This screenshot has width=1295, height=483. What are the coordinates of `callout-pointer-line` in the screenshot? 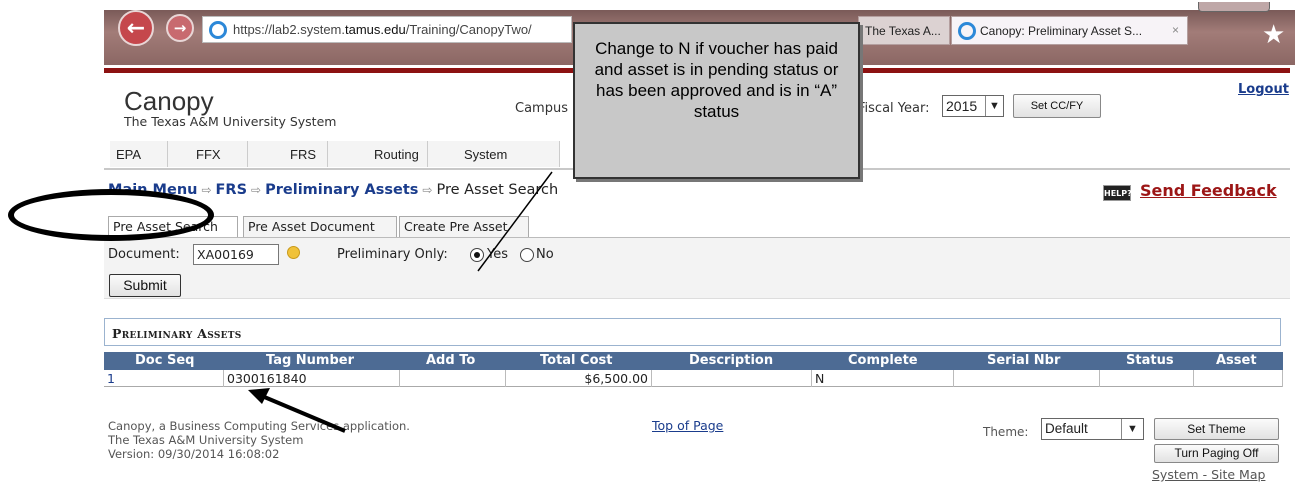 It's located at (515, 221).